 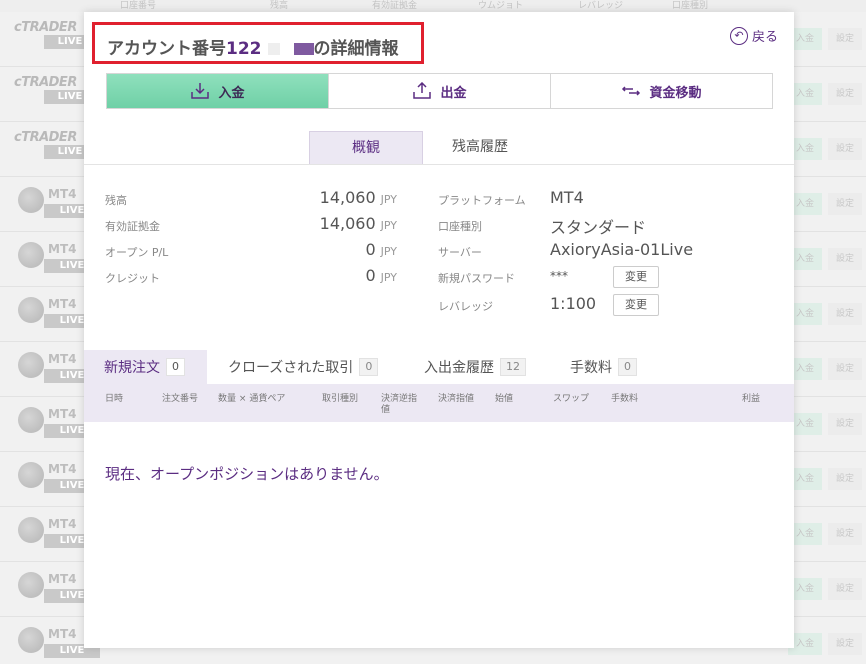 I want to click on credit-row: クレジット 0 JPY, so click(x=251, y=279).